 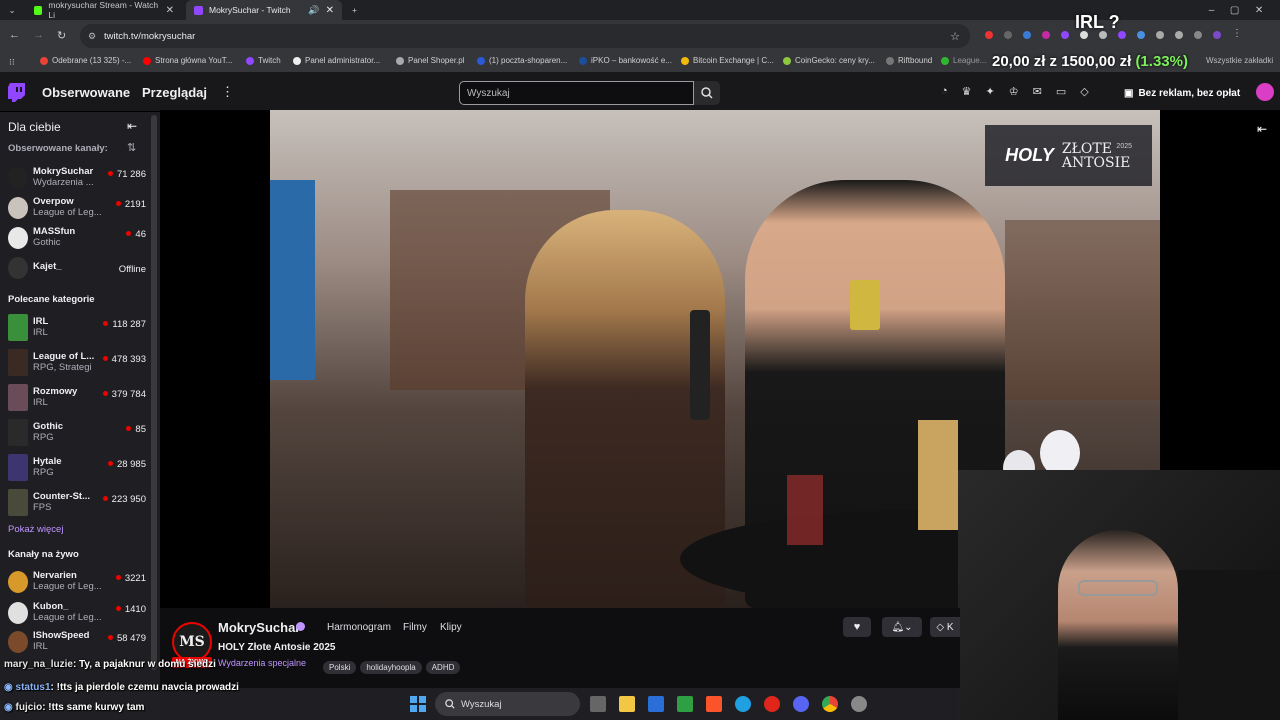 What do you see at coordinates (76, 504) in the screenshot?
I see `sidebar-category-counter-strike: Counter-St... FPS 223 950` at bounding box center [76, 504].